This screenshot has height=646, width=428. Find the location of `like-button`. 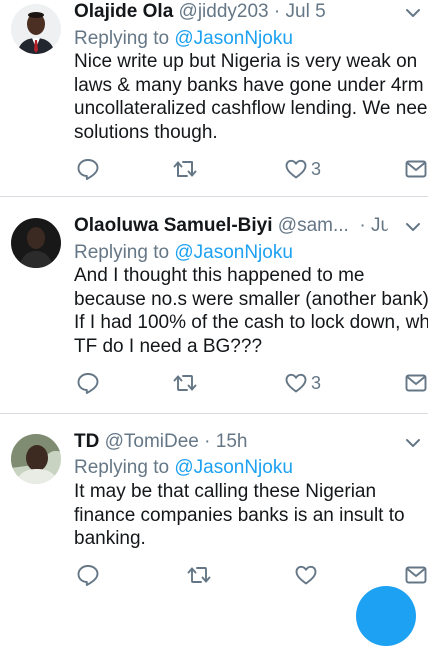

like-button is located at coordinates (307, 575).